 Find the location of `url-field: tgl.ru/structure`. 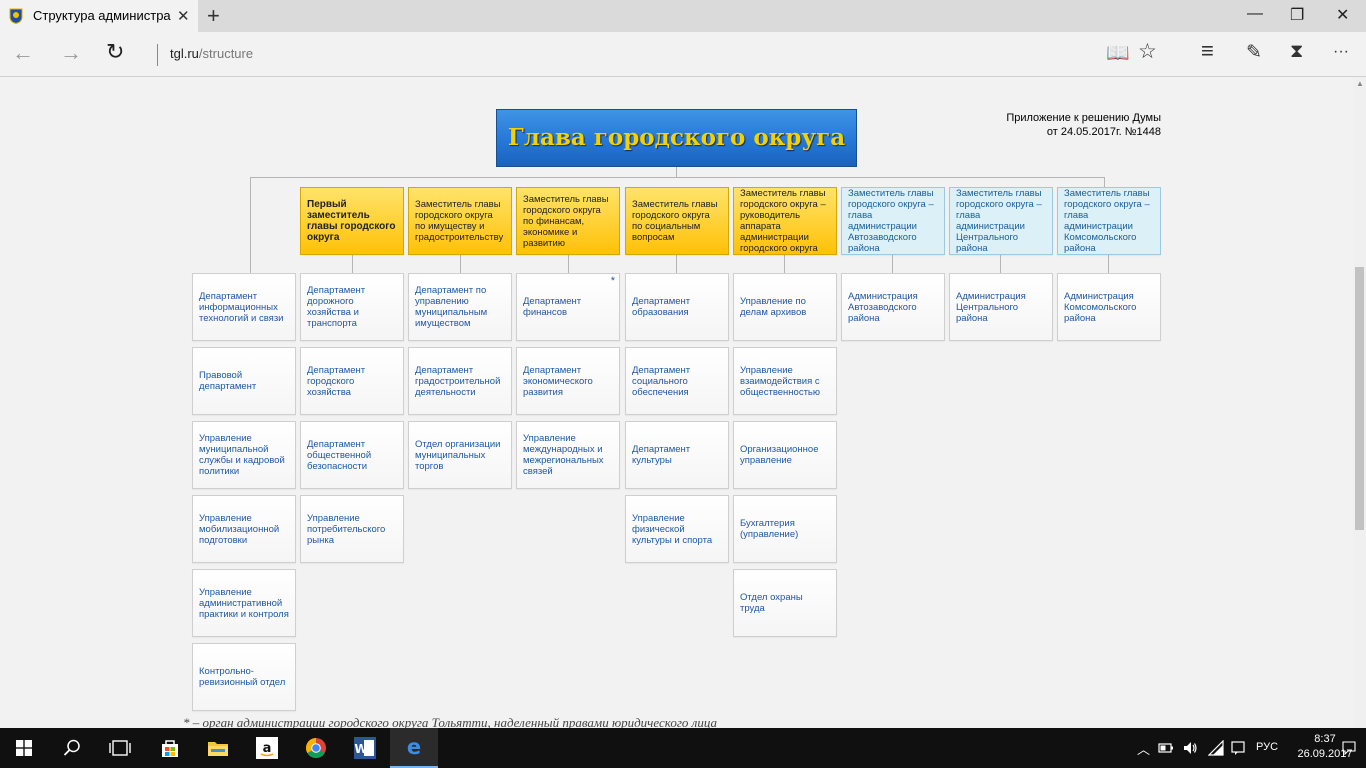

url-field: tgl.ru/structure is located at coordinates (211, 53).